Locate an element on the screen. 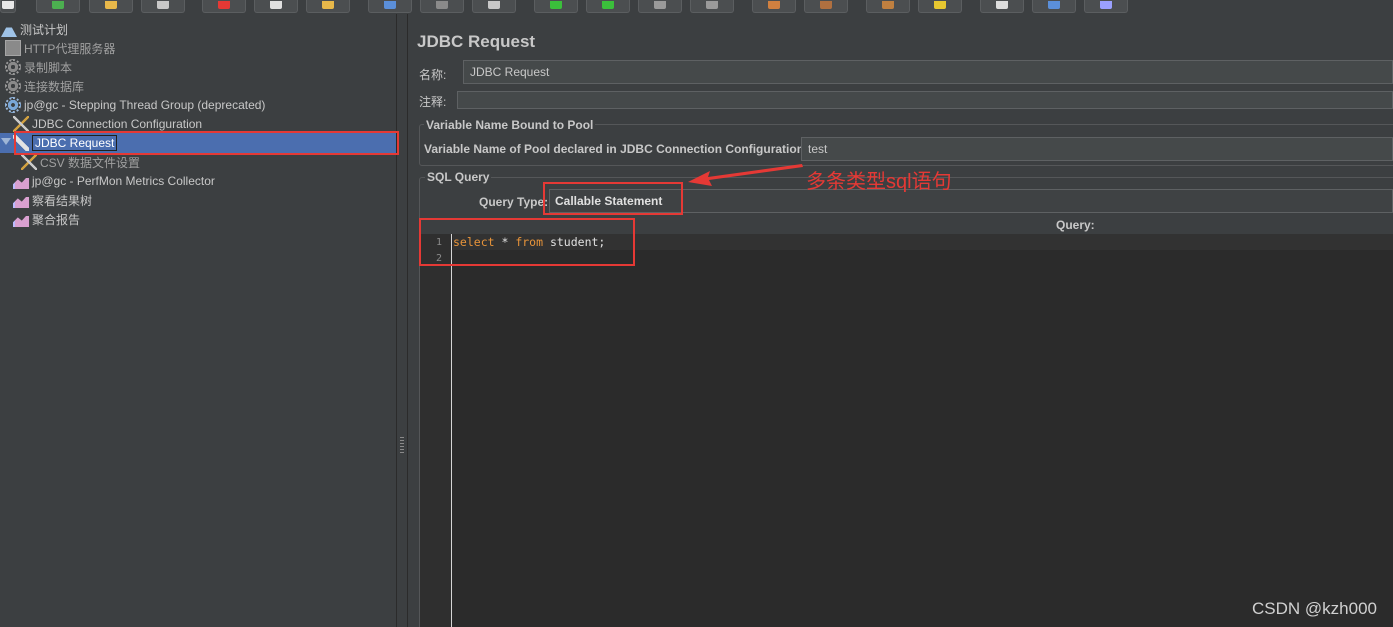 The height and width of the screenshot is (627, 1393). cut-icon is located at coordinates (224, 5).